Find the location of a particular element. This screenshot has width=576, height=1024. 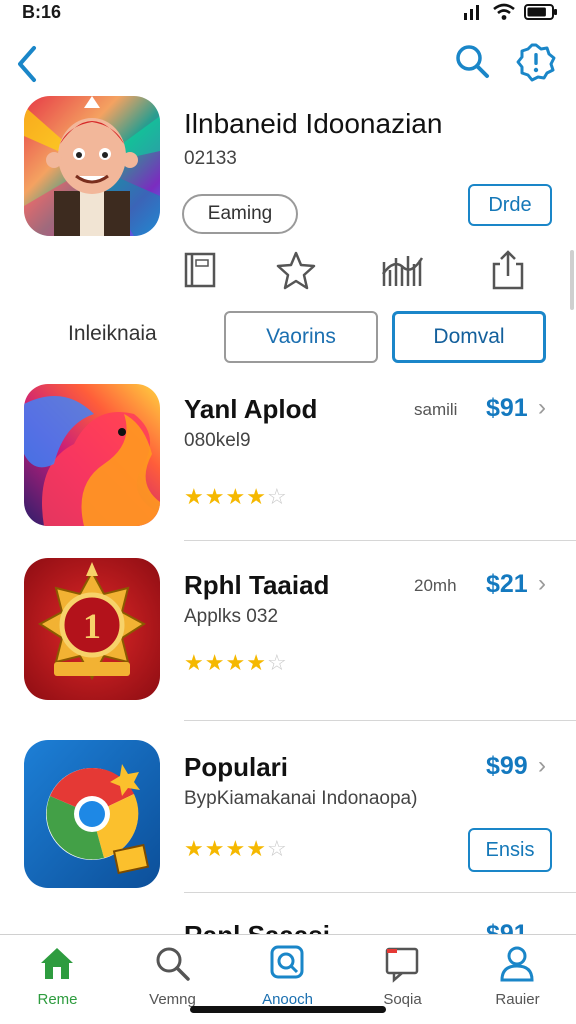

category-pill: Eaming is located at coordinates (240, 214).